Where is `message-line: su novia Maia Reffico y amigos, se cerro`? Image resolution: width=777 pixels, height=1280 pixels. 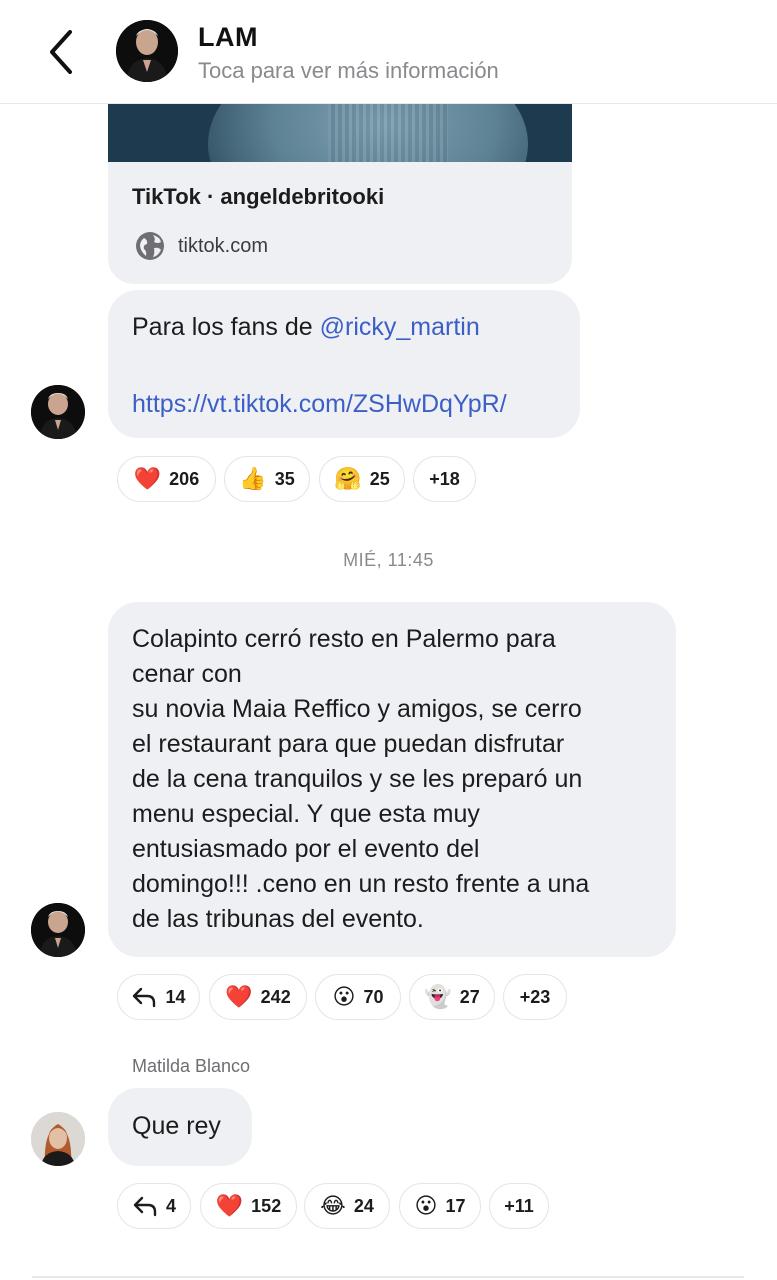 message-line: su novia Maia Reffico y amigos, se cerro is located at coordinates (357, 709).